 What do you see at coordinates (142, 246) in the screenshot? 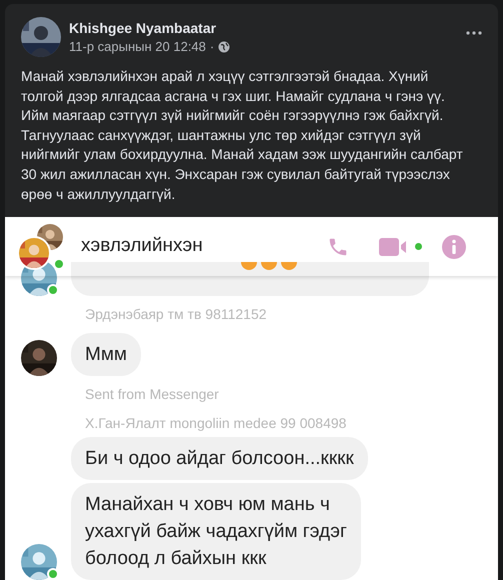
I see `chat-title: хэвлэлийнхэн` at bounding box center [142, 246].